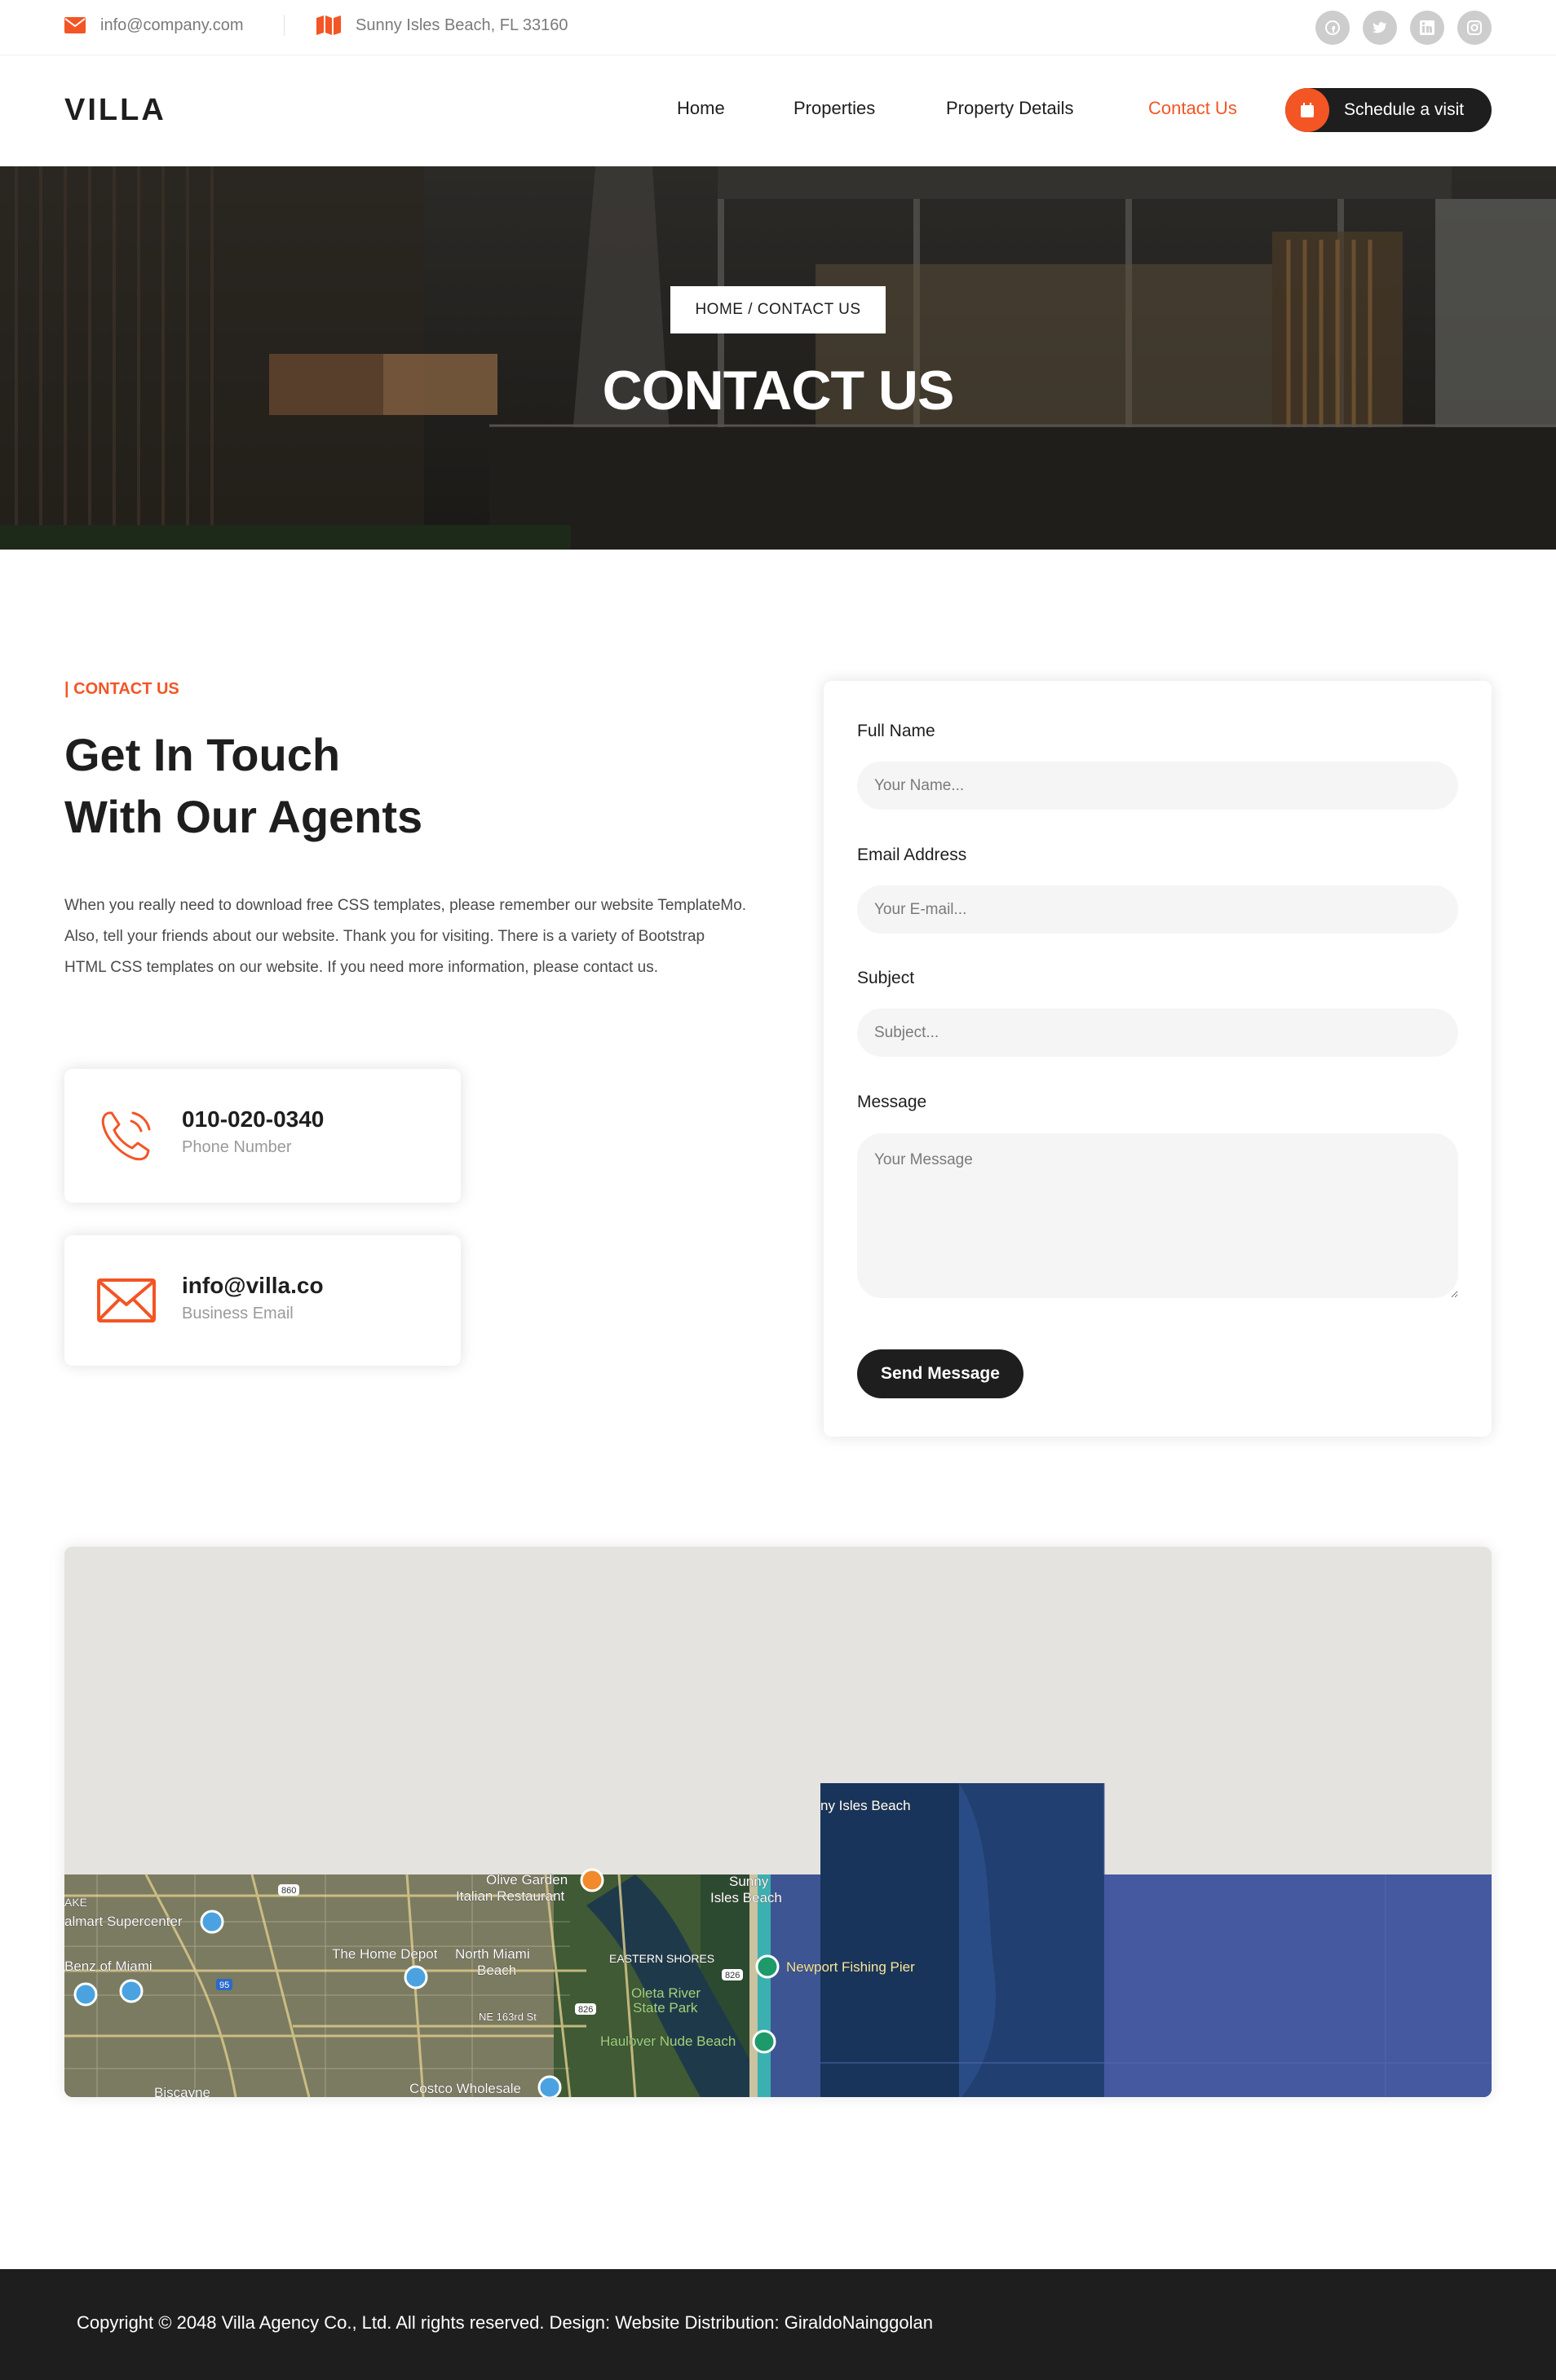 Image resolution: width=1556 pixels, height=2380 pixels. I want to click on map-label: Biscayne, so click(182, 2091).